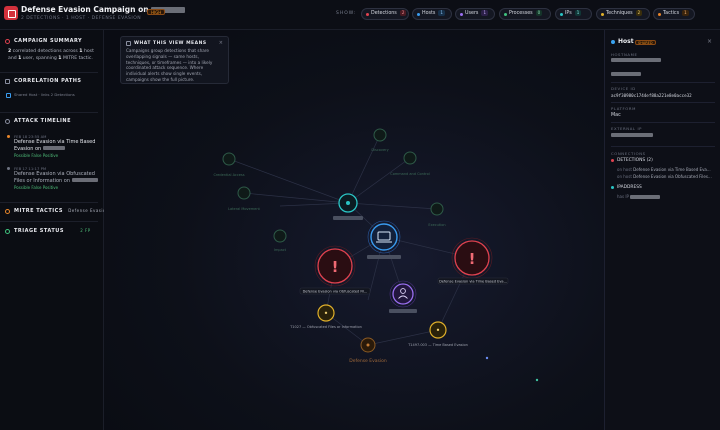 The image size is (720, 430). What do you see at coordinates (56, 211) in the screenshot?
I see `mitre-tactics-header: MITRE TACTICS Defense Evasion 2` at bounding box center [56, 211].